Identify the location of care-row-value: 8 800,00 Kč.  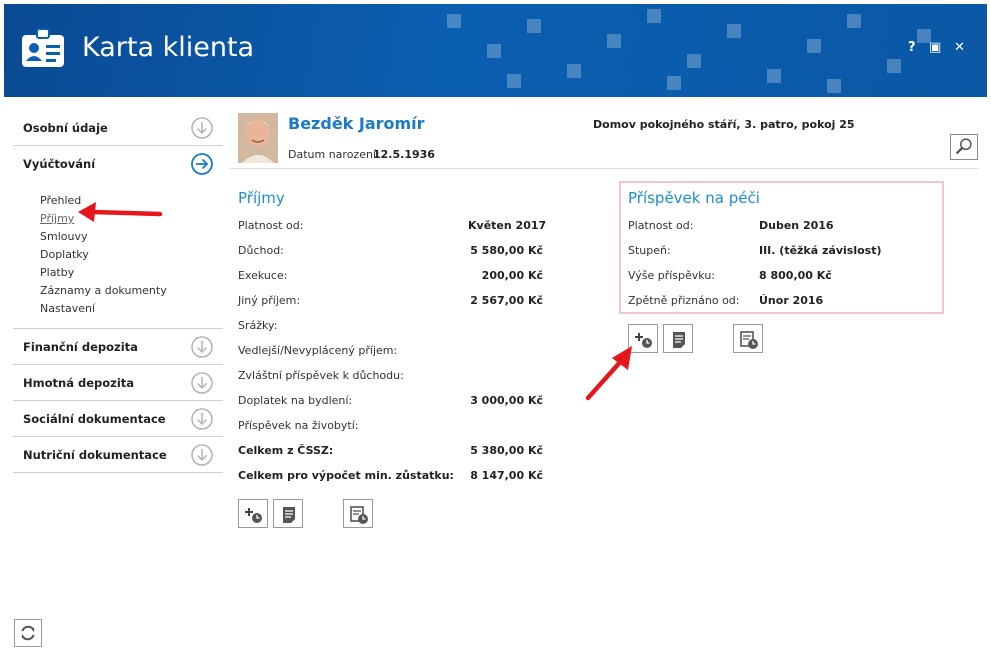
(795, 275).